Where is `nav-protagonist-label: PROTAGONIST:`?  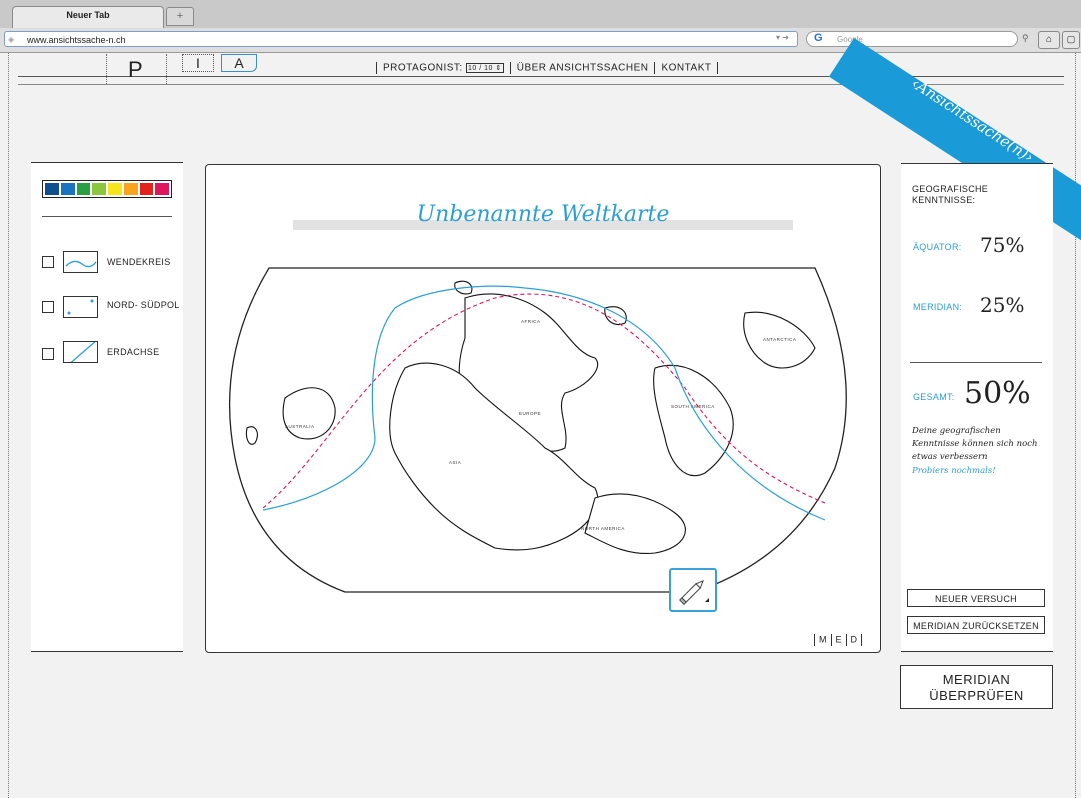
nav-protagonist-label: PROTAGONIST: is located at coordinates (423, 68).